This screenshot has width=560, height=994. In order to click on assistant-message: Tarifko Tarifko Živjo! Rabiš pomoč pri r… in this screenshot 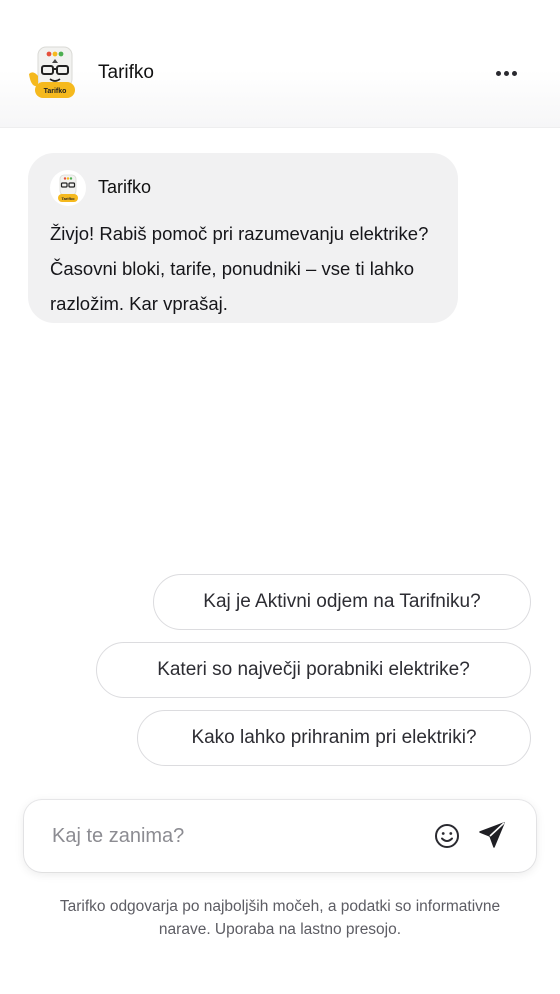, I will do `click(243, 238)`.